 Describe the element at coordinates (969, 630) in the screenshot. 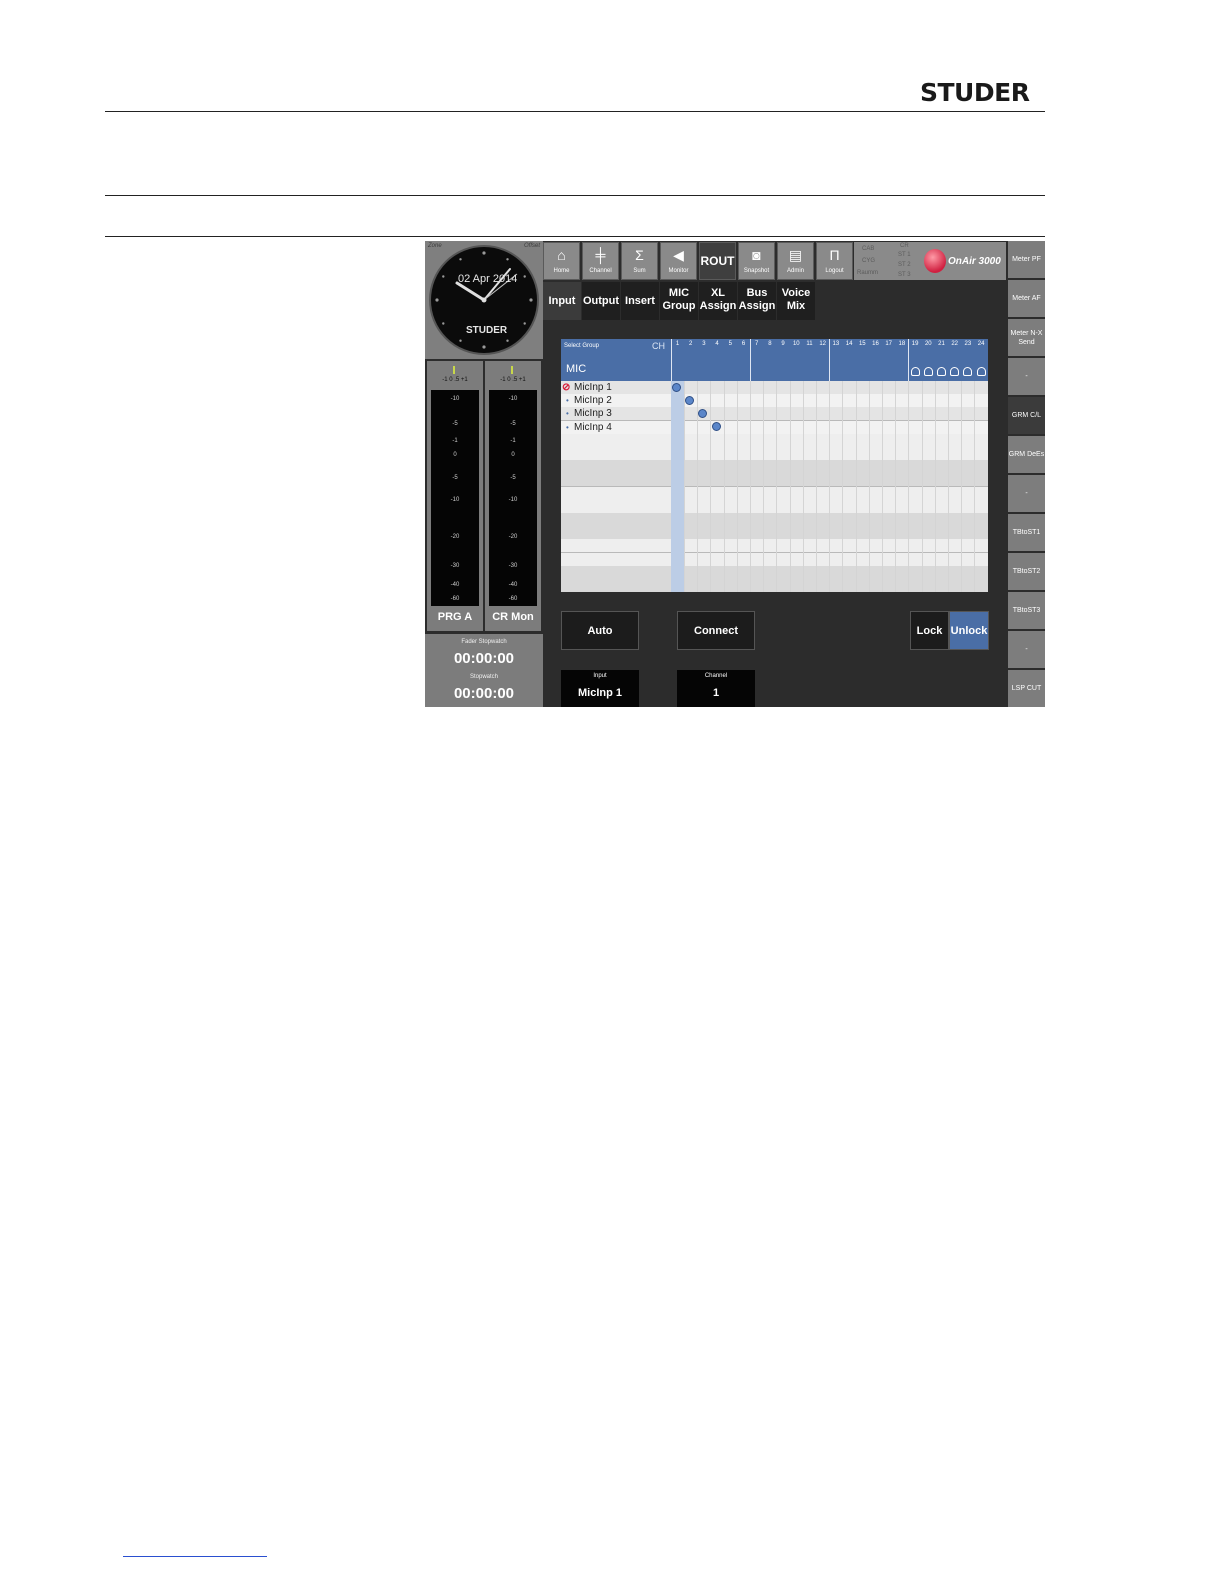

I see `unlock-button: Unlock` at that location.